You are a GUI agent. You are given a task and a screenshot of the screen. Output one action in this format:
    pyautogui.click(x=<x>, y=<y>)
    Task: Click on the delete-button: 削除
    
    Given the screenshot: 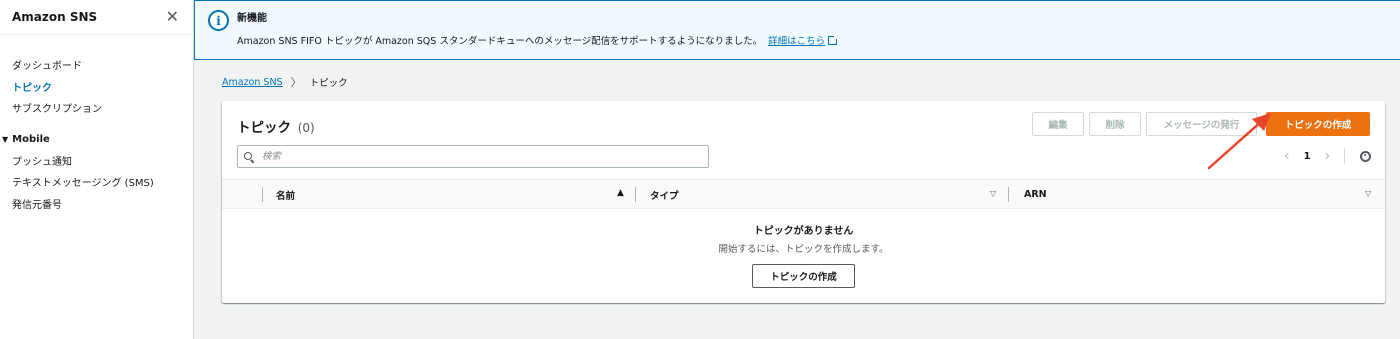 What is the action you would take?
    pyautogui.click(x=1115, y=124)
    